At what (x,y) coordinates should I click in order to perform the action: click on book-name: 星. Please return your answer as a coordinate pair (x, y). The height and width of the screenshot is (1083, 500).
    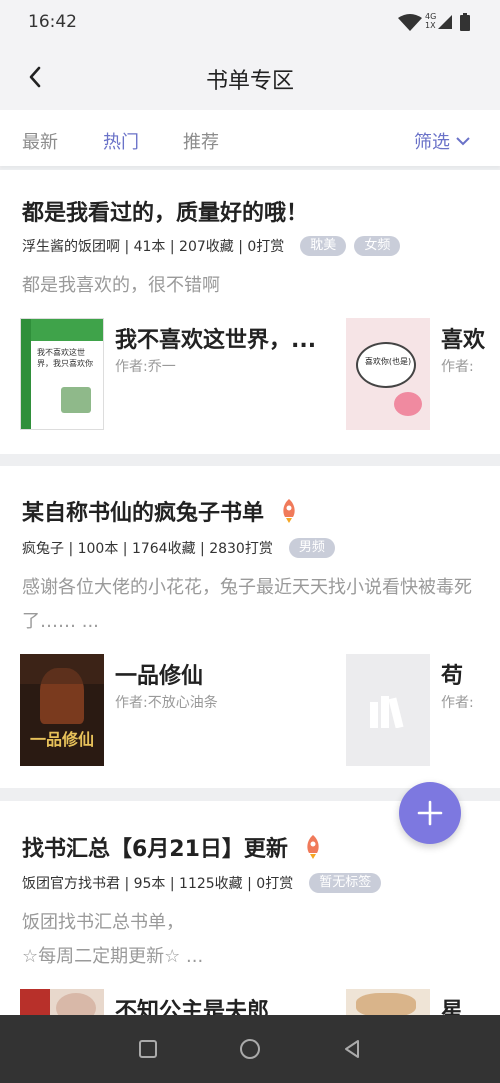
    Looking at the image, I should click on (452, 1007).